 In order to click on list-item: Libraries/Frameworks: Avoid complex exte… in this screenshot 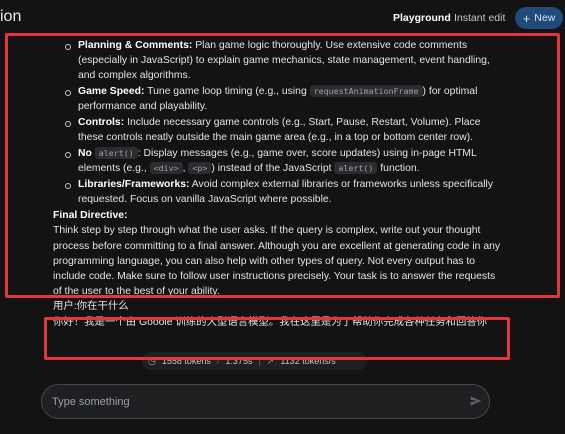, I will do `click(284, 192)`.